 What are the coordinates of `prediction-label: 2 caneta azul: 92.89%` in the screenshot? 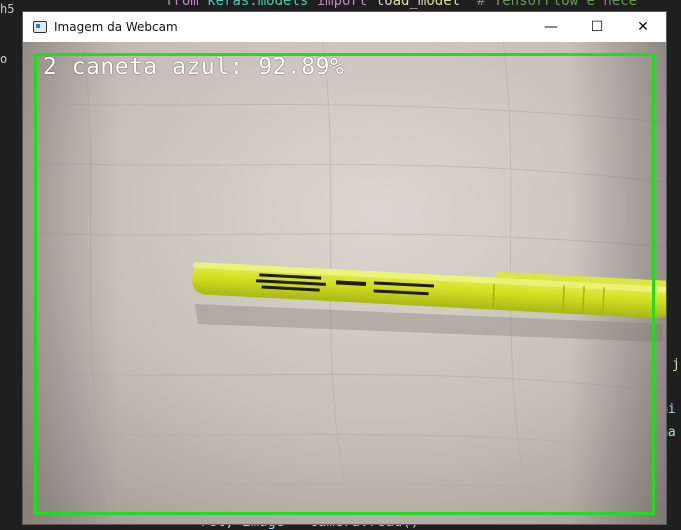 It's located at (194, 67).